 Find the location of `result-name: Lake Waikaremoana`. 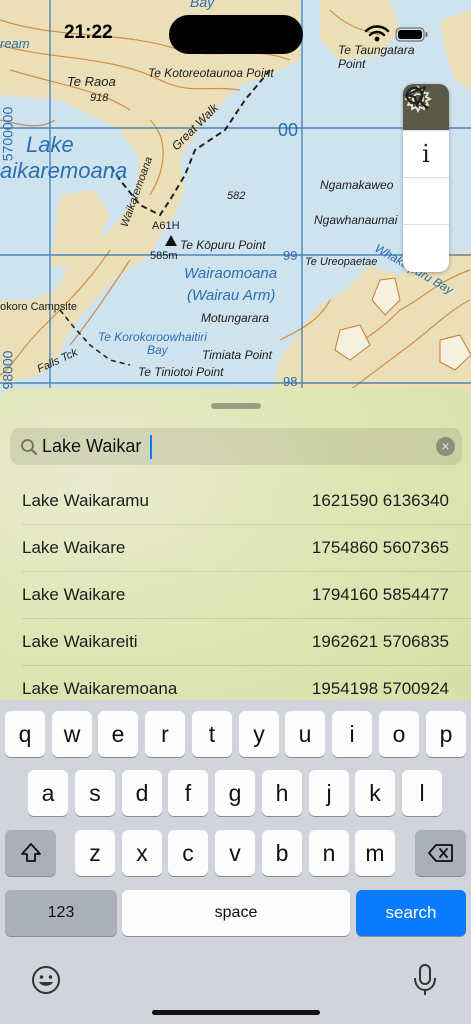

result-name: Lake Waikaremoana is located at coordinates (100, 688).